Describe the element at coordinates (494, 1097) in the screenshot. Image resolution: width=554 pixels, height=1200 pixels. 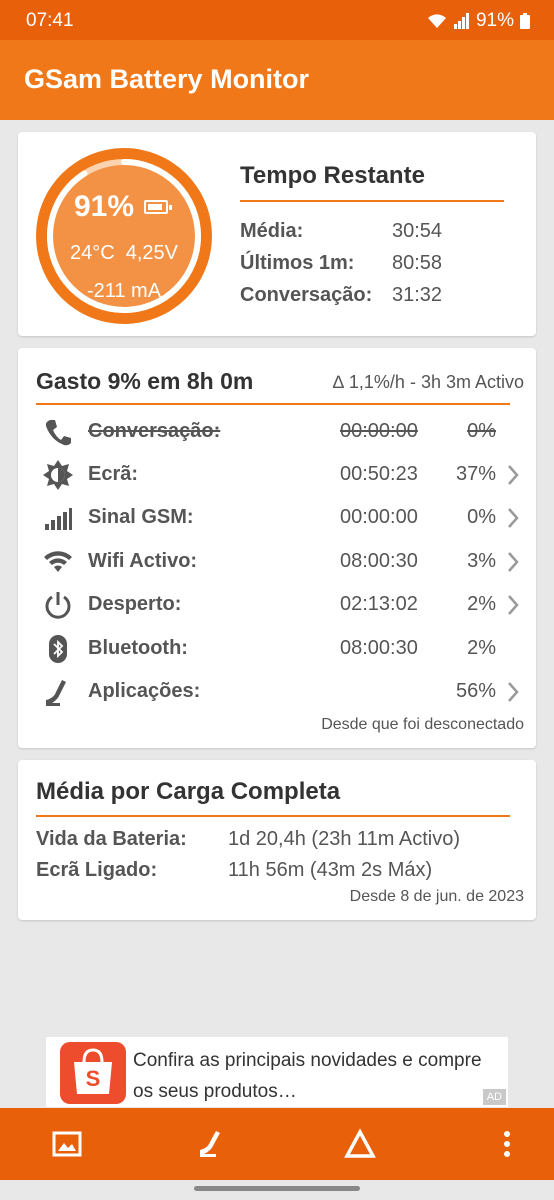
I see `ad-tag: AD` at that location.